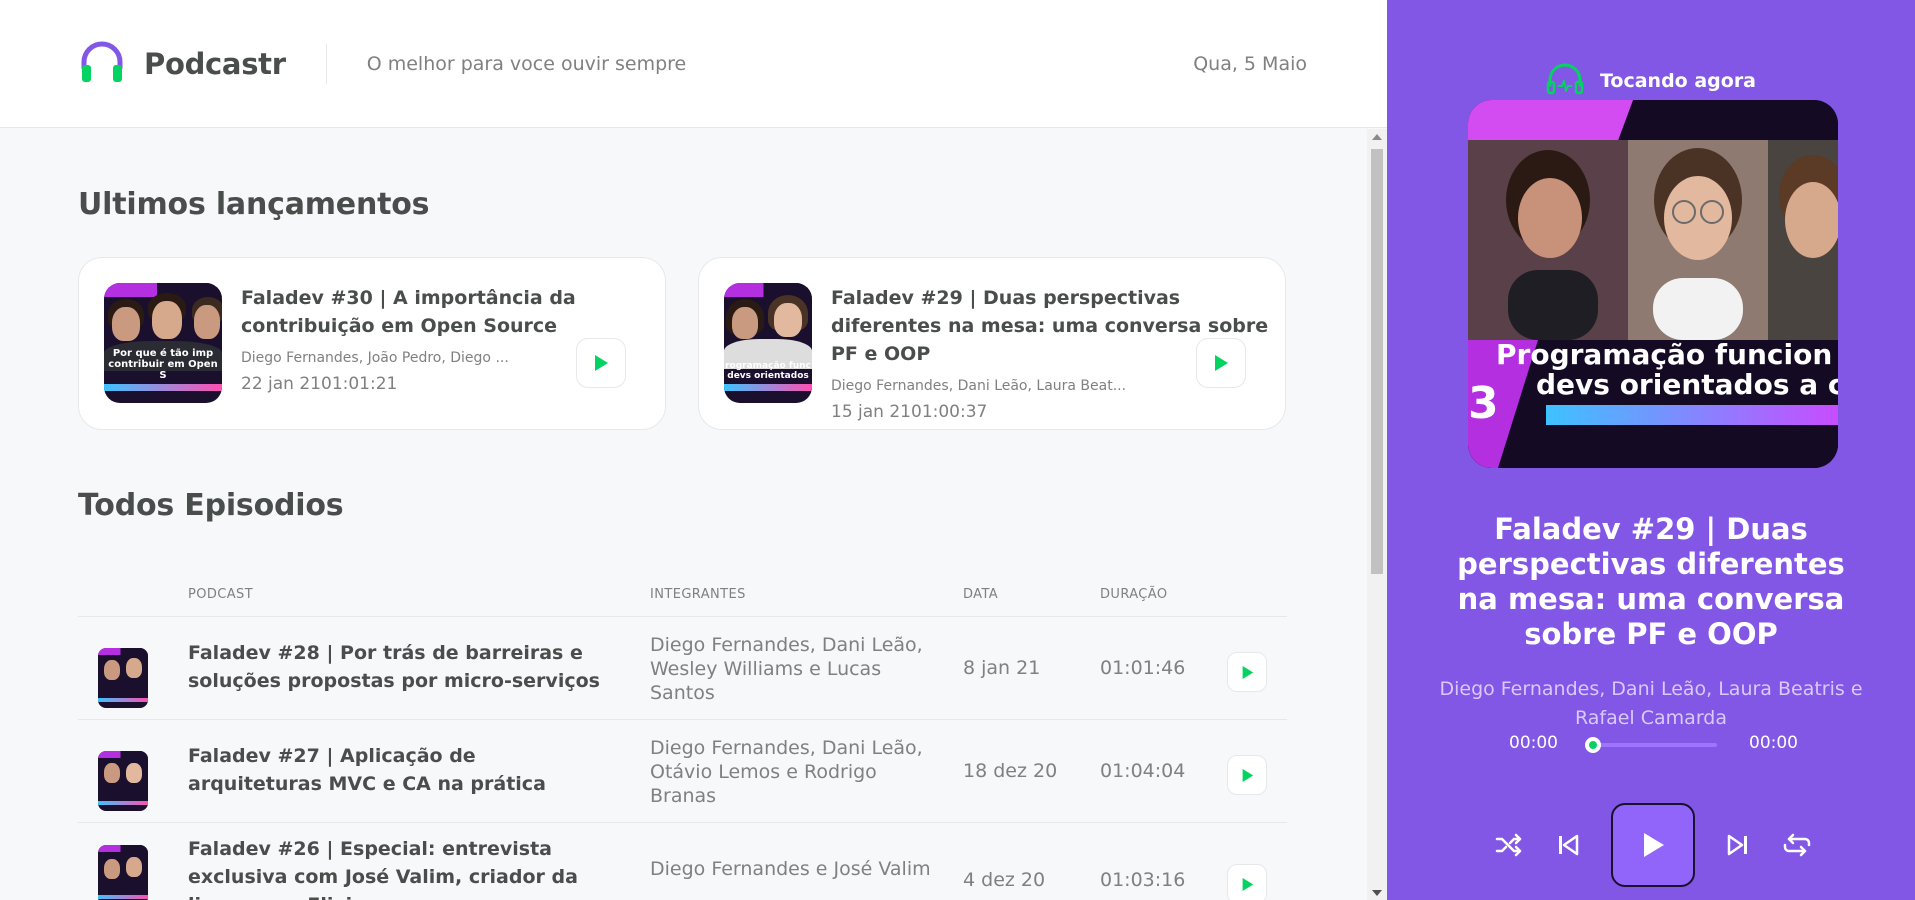 Image resolution: width=1915 pixels, height=900 pixels. Describe the element at coordinates (1134, 594) in the screenshot. I see `column-header-duration: DURAÇÃO` at that location.